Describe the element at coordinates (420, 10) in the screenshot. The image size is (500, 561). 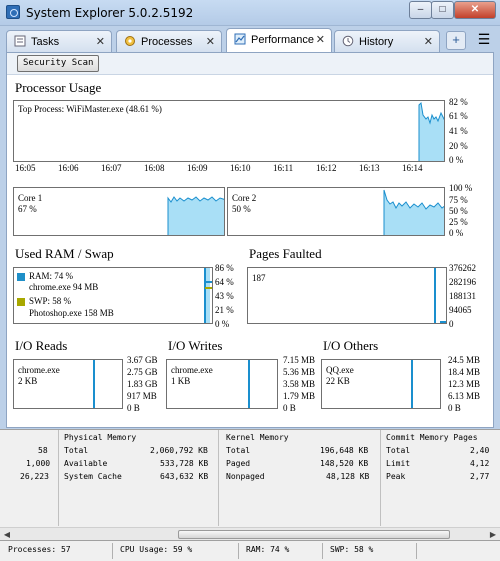
I see `minimize-button: –` at that location.